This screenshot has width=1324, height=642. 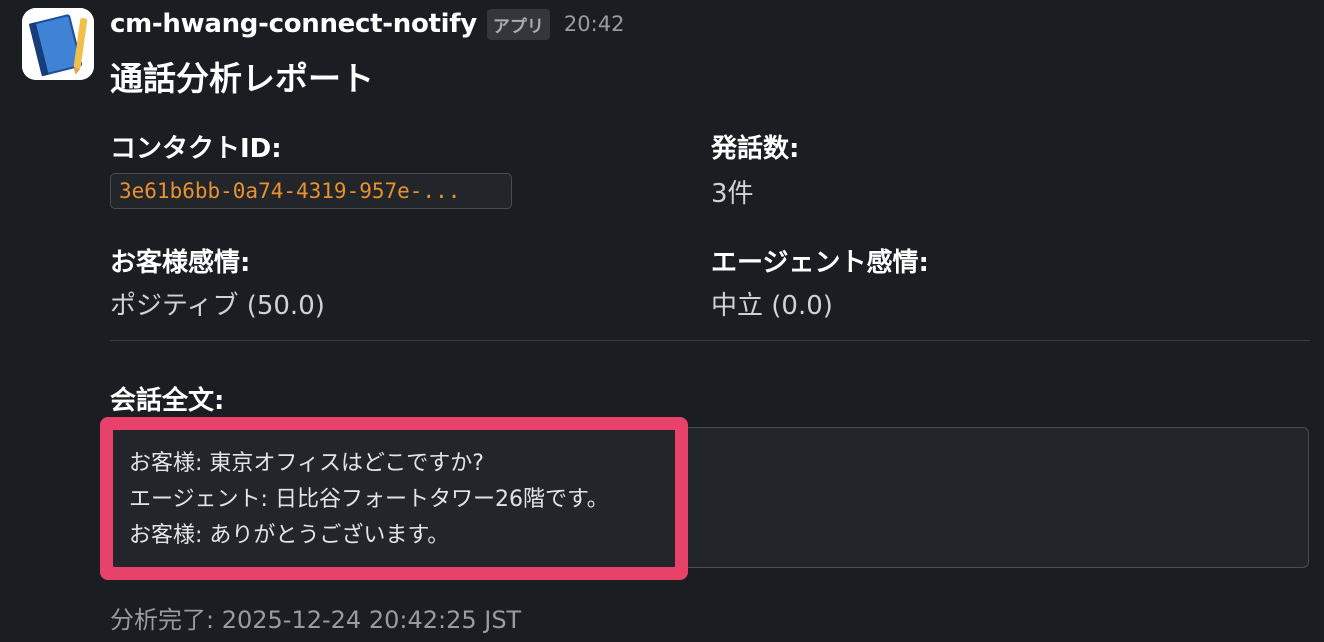 I want to click on utterance-count-label: 発話数:, so click(x=755, y=149).